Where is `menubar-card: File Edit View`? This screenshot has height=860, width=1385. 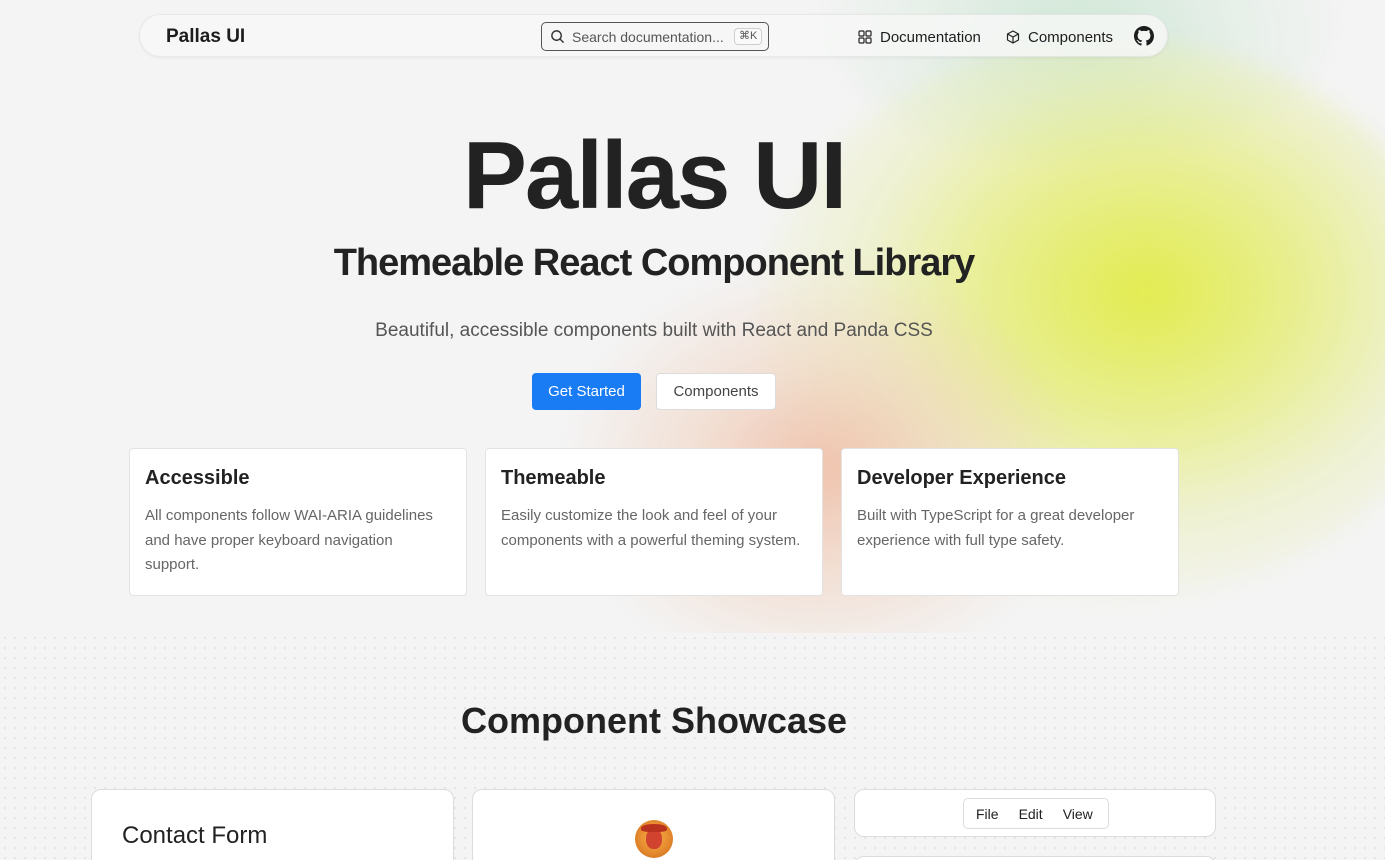 menubar-card: File Edit View is located at coordinates (1035, 813).